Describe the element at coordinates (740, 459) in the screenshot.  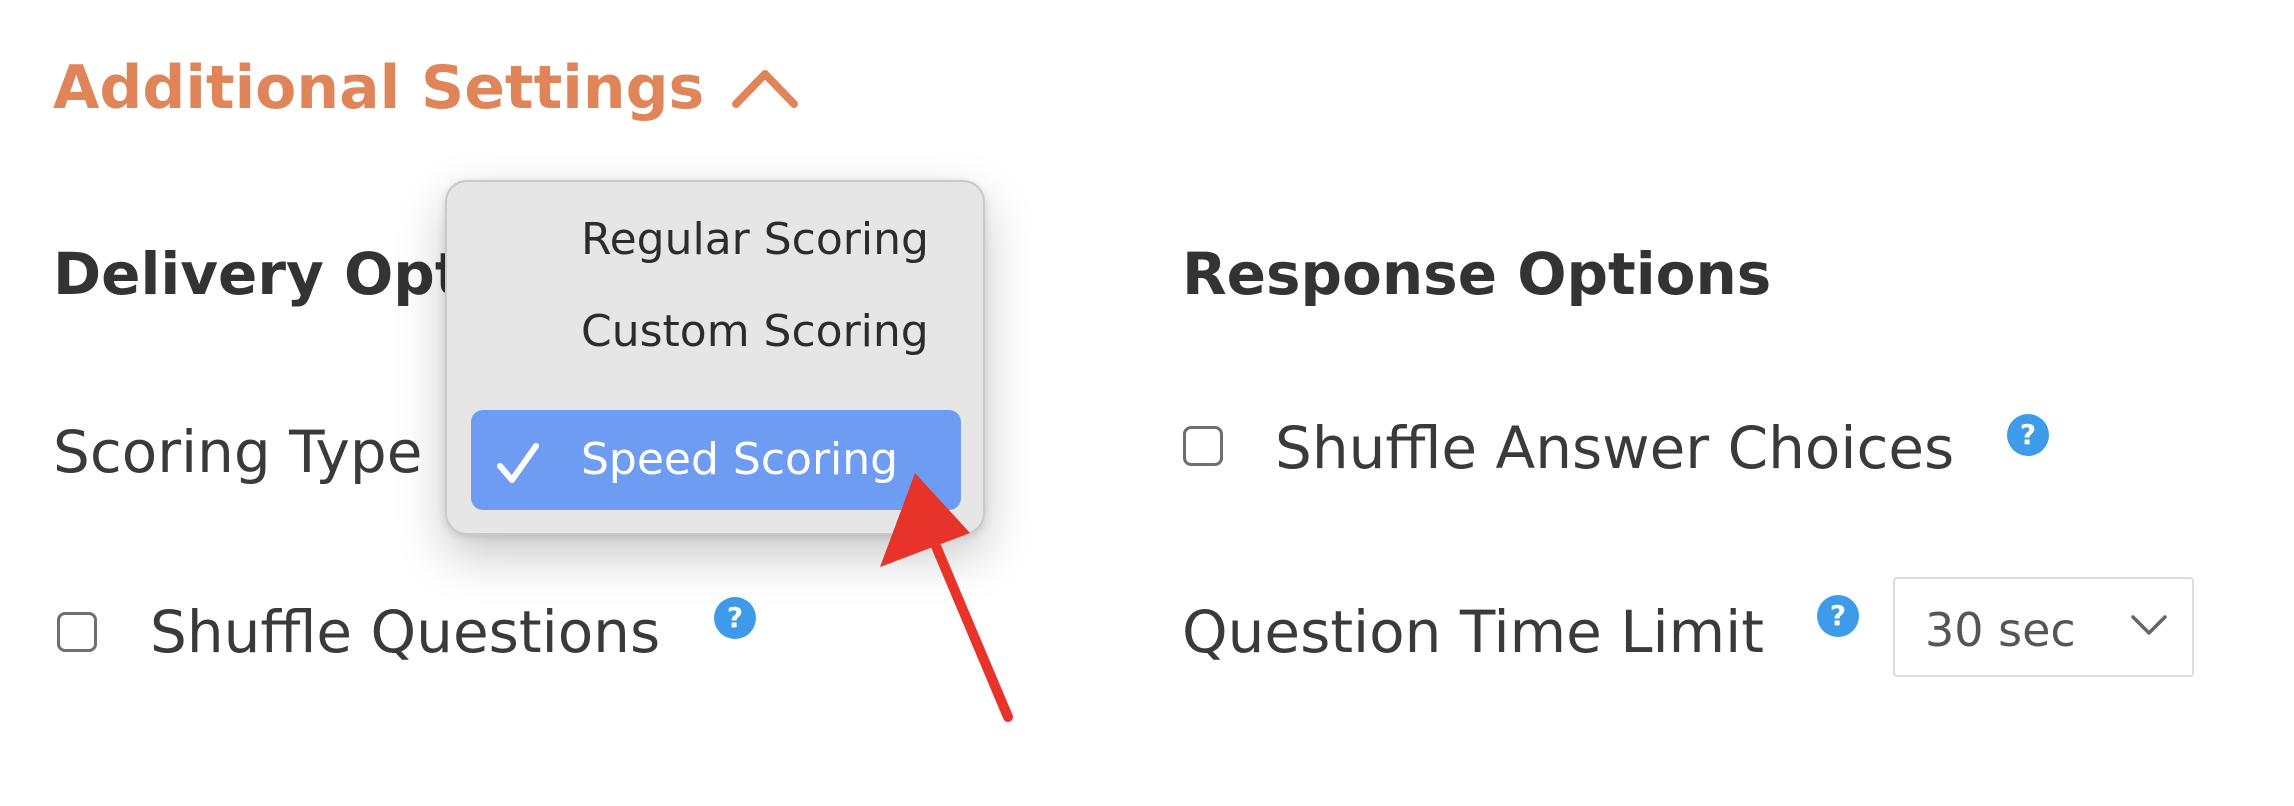
I see `menu-item-label: Speed Scoring` at that location.